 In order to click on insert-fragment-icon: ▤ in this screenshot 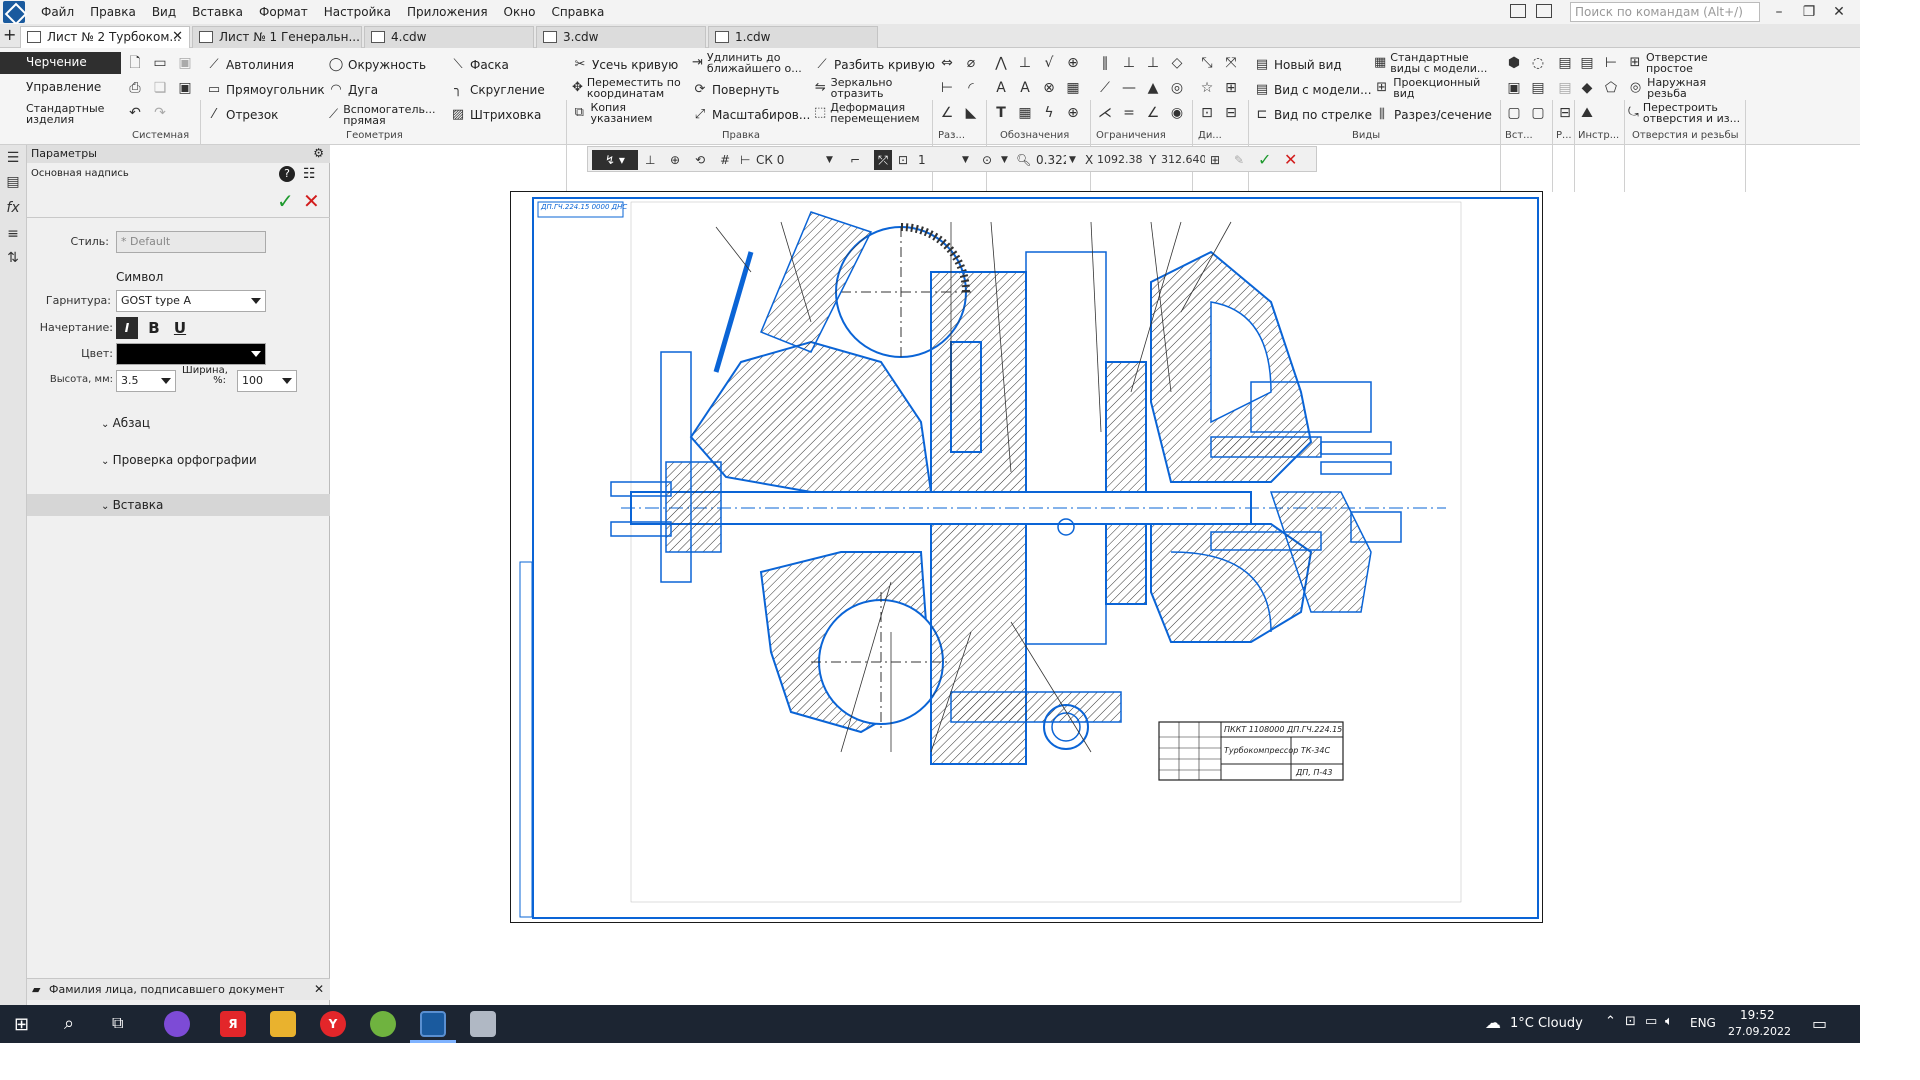, I will do `click(1538, 88)`.